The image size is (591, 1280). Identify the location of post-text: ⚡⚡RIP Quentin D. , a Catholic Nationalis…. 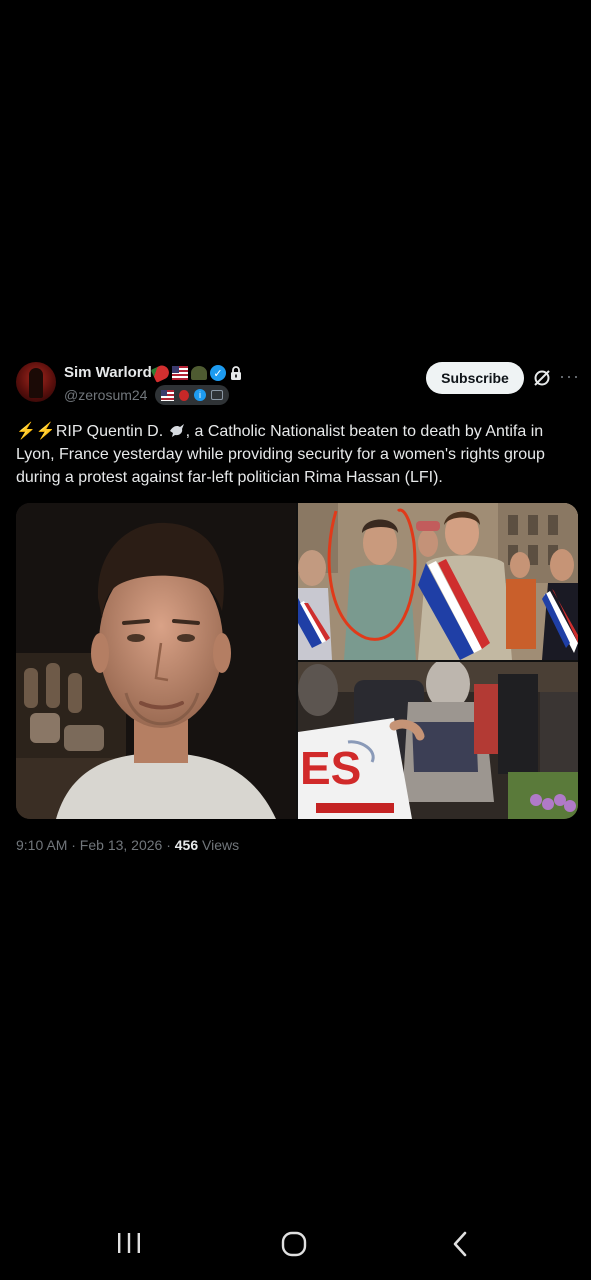
(299, 454).